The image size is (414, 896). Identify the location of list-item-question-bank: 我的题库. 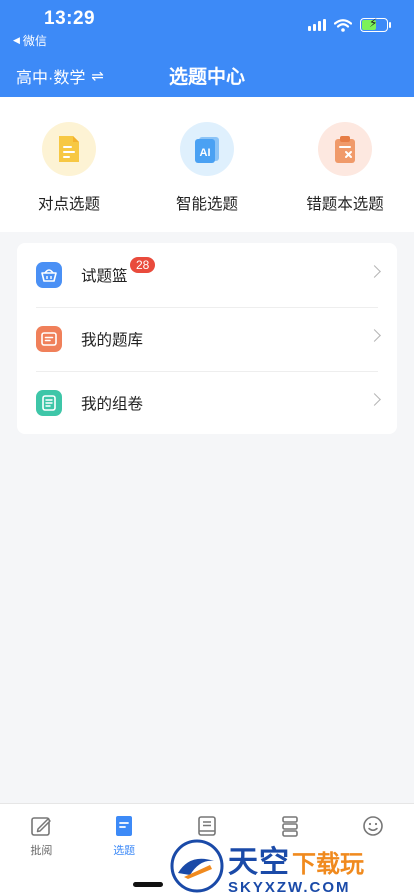
(207, 339).